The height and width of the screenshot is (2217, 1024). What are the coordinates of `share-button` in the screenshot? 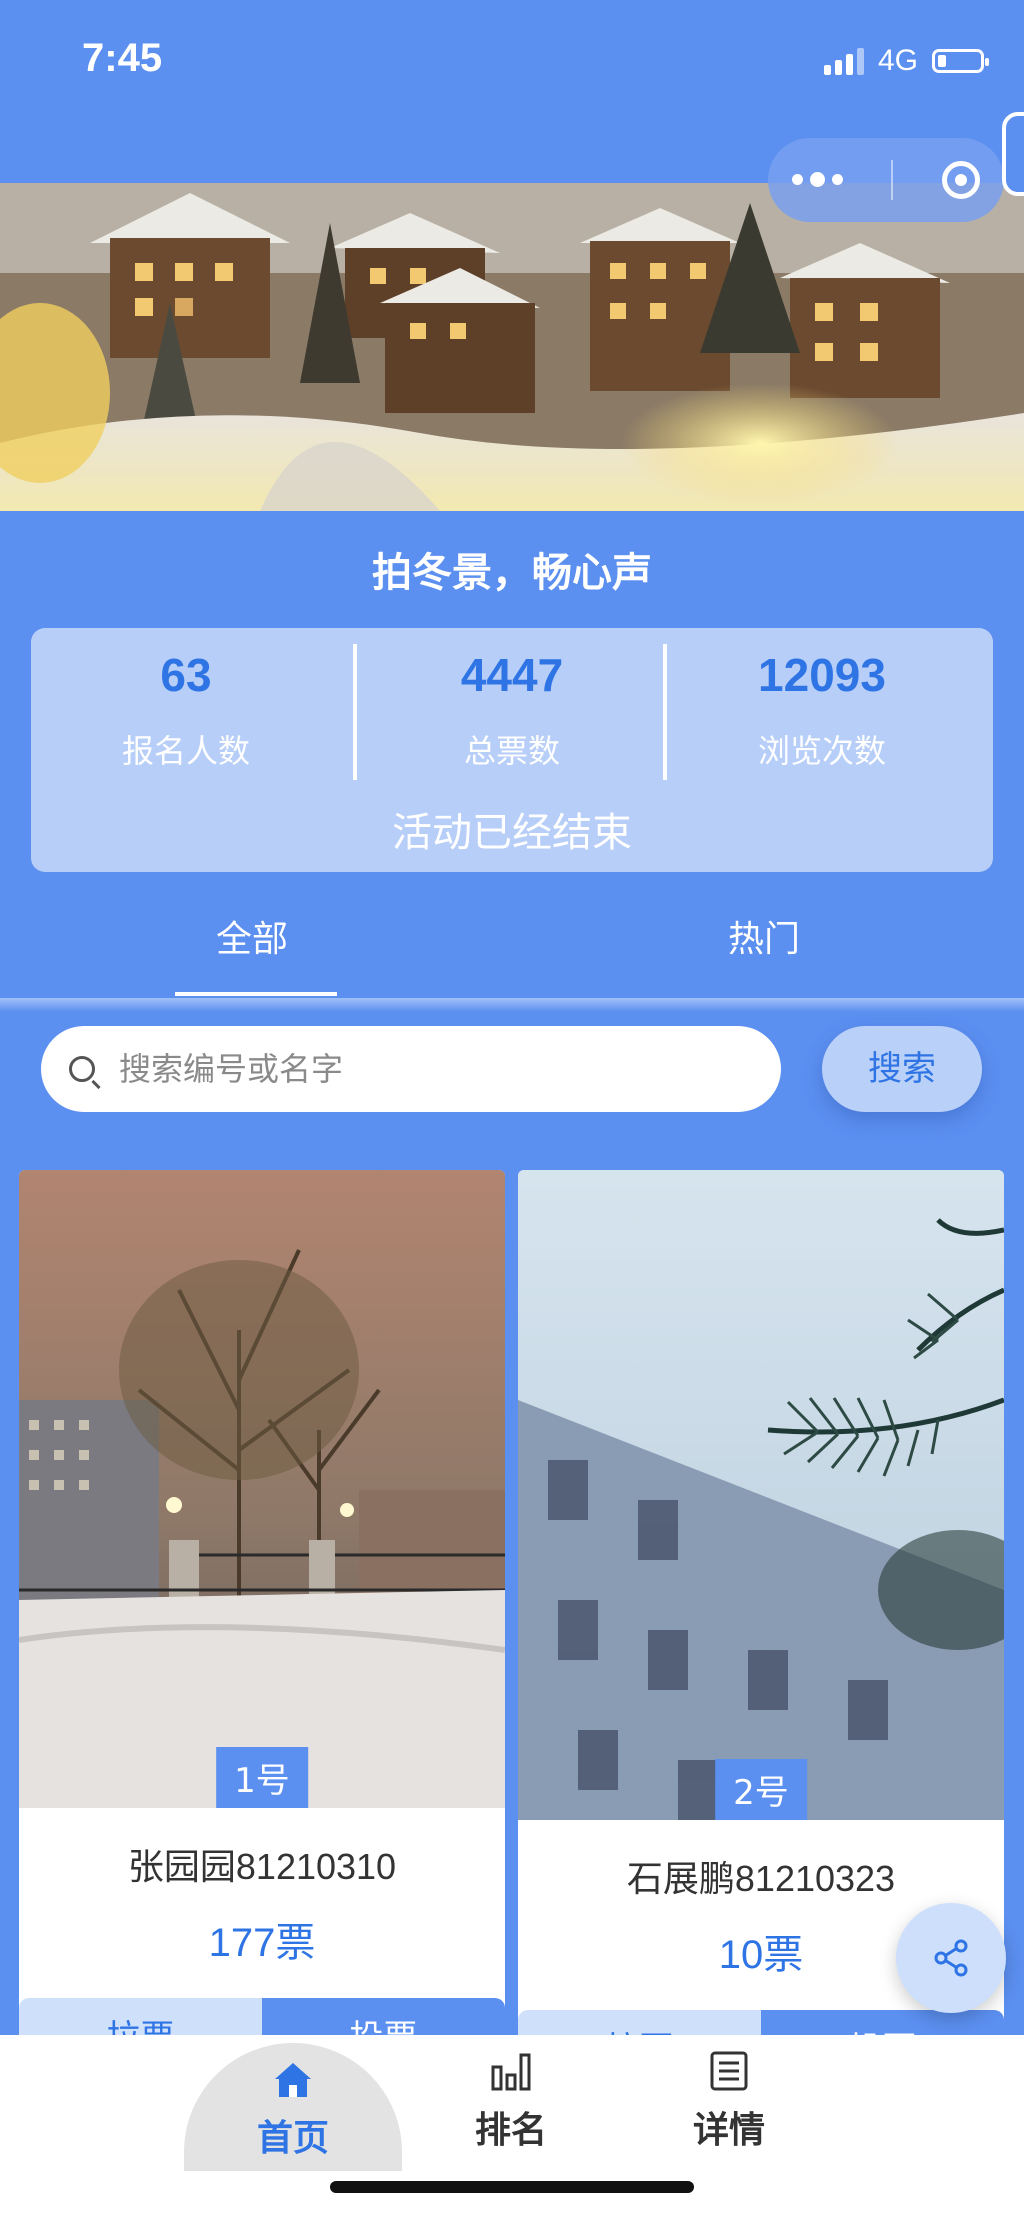 It's located at (951, 1958).